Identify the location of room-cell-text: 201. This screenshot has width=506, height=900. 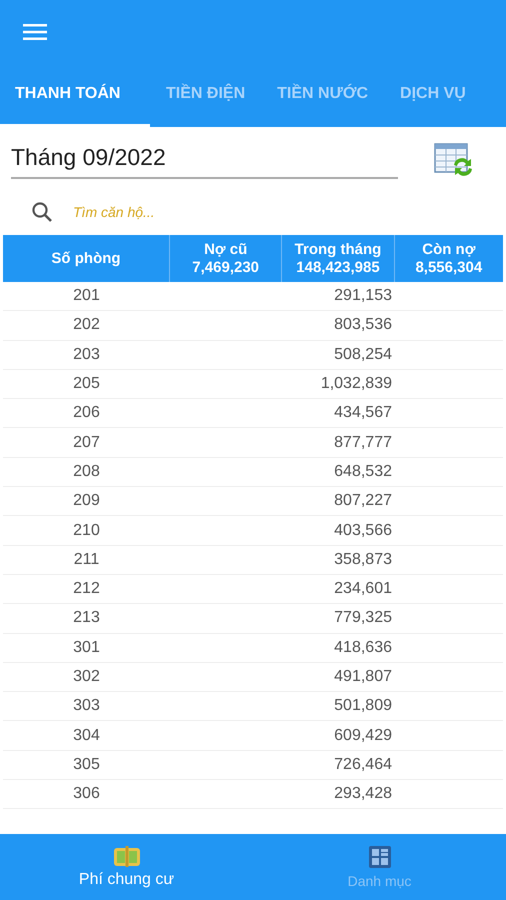
(86, 296).